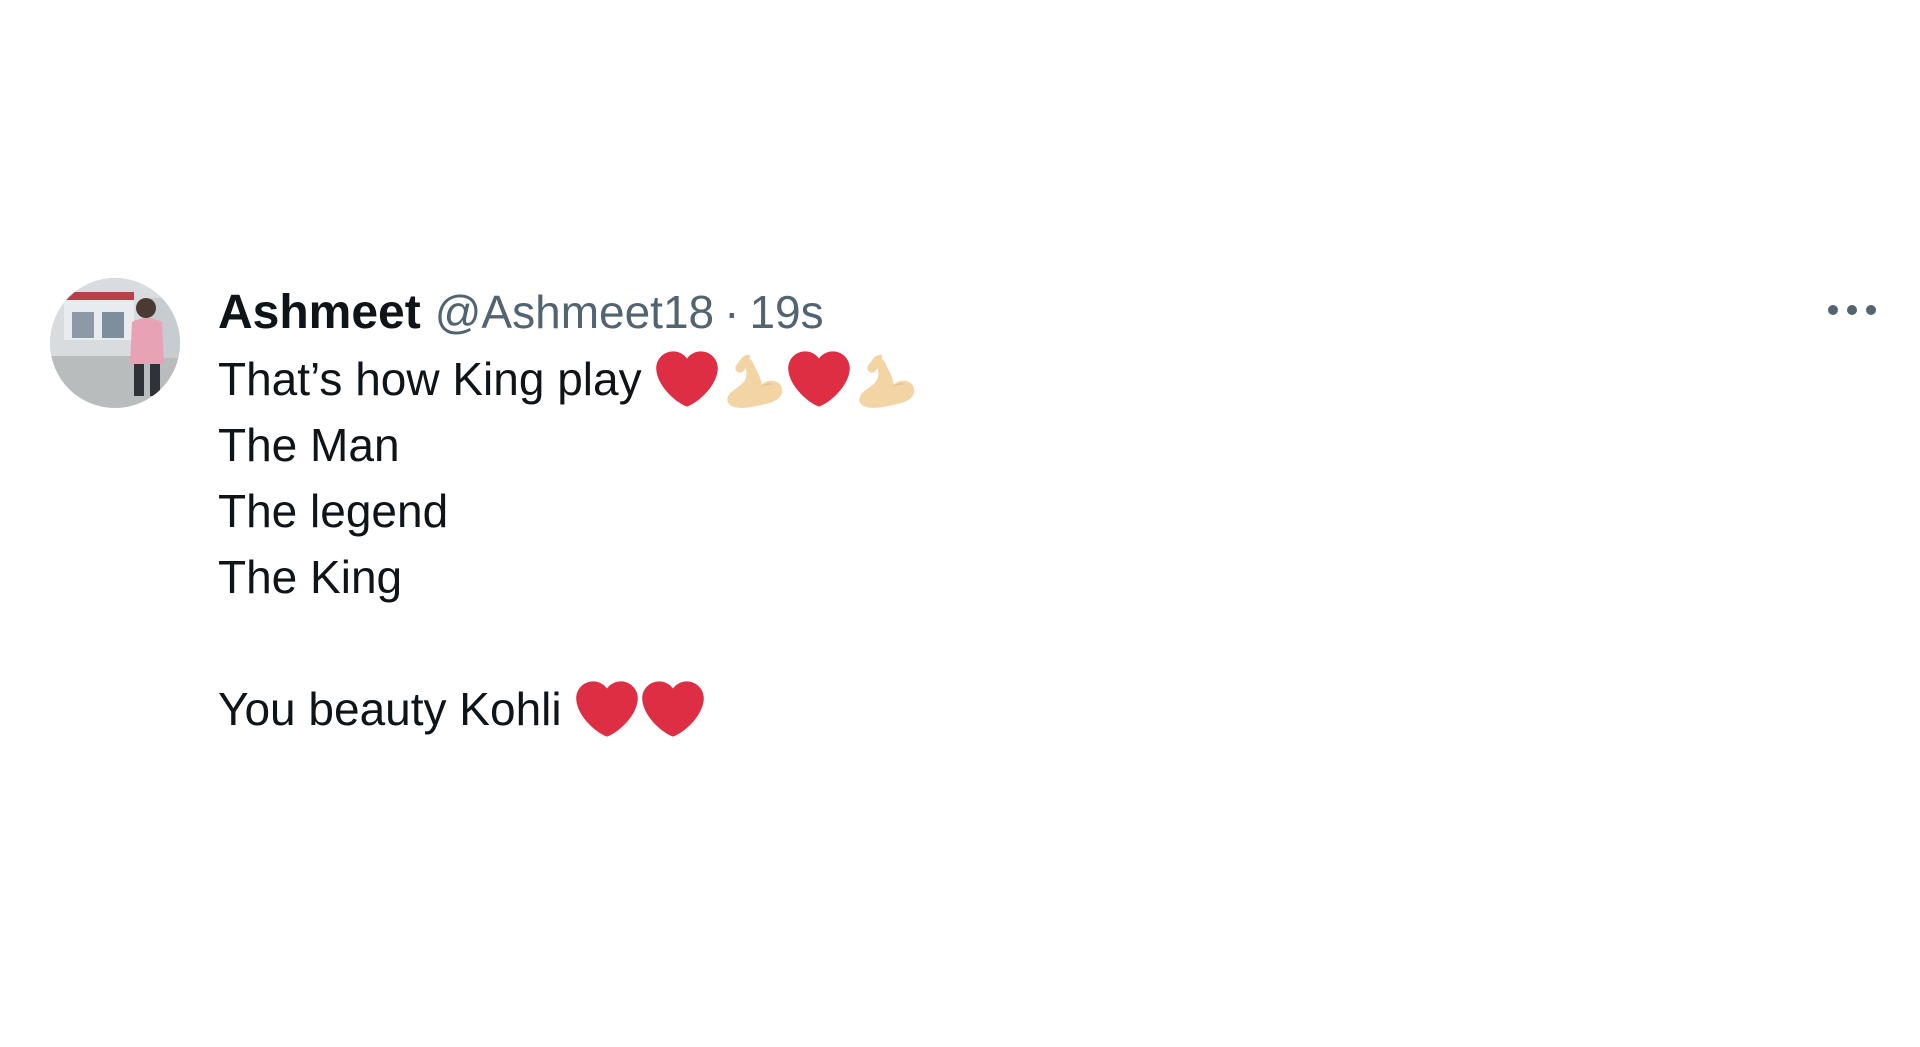 Image resolution: width=1920 pixels, height=1047 pixels. I want to click on avatar-photo, so click(115, 343).